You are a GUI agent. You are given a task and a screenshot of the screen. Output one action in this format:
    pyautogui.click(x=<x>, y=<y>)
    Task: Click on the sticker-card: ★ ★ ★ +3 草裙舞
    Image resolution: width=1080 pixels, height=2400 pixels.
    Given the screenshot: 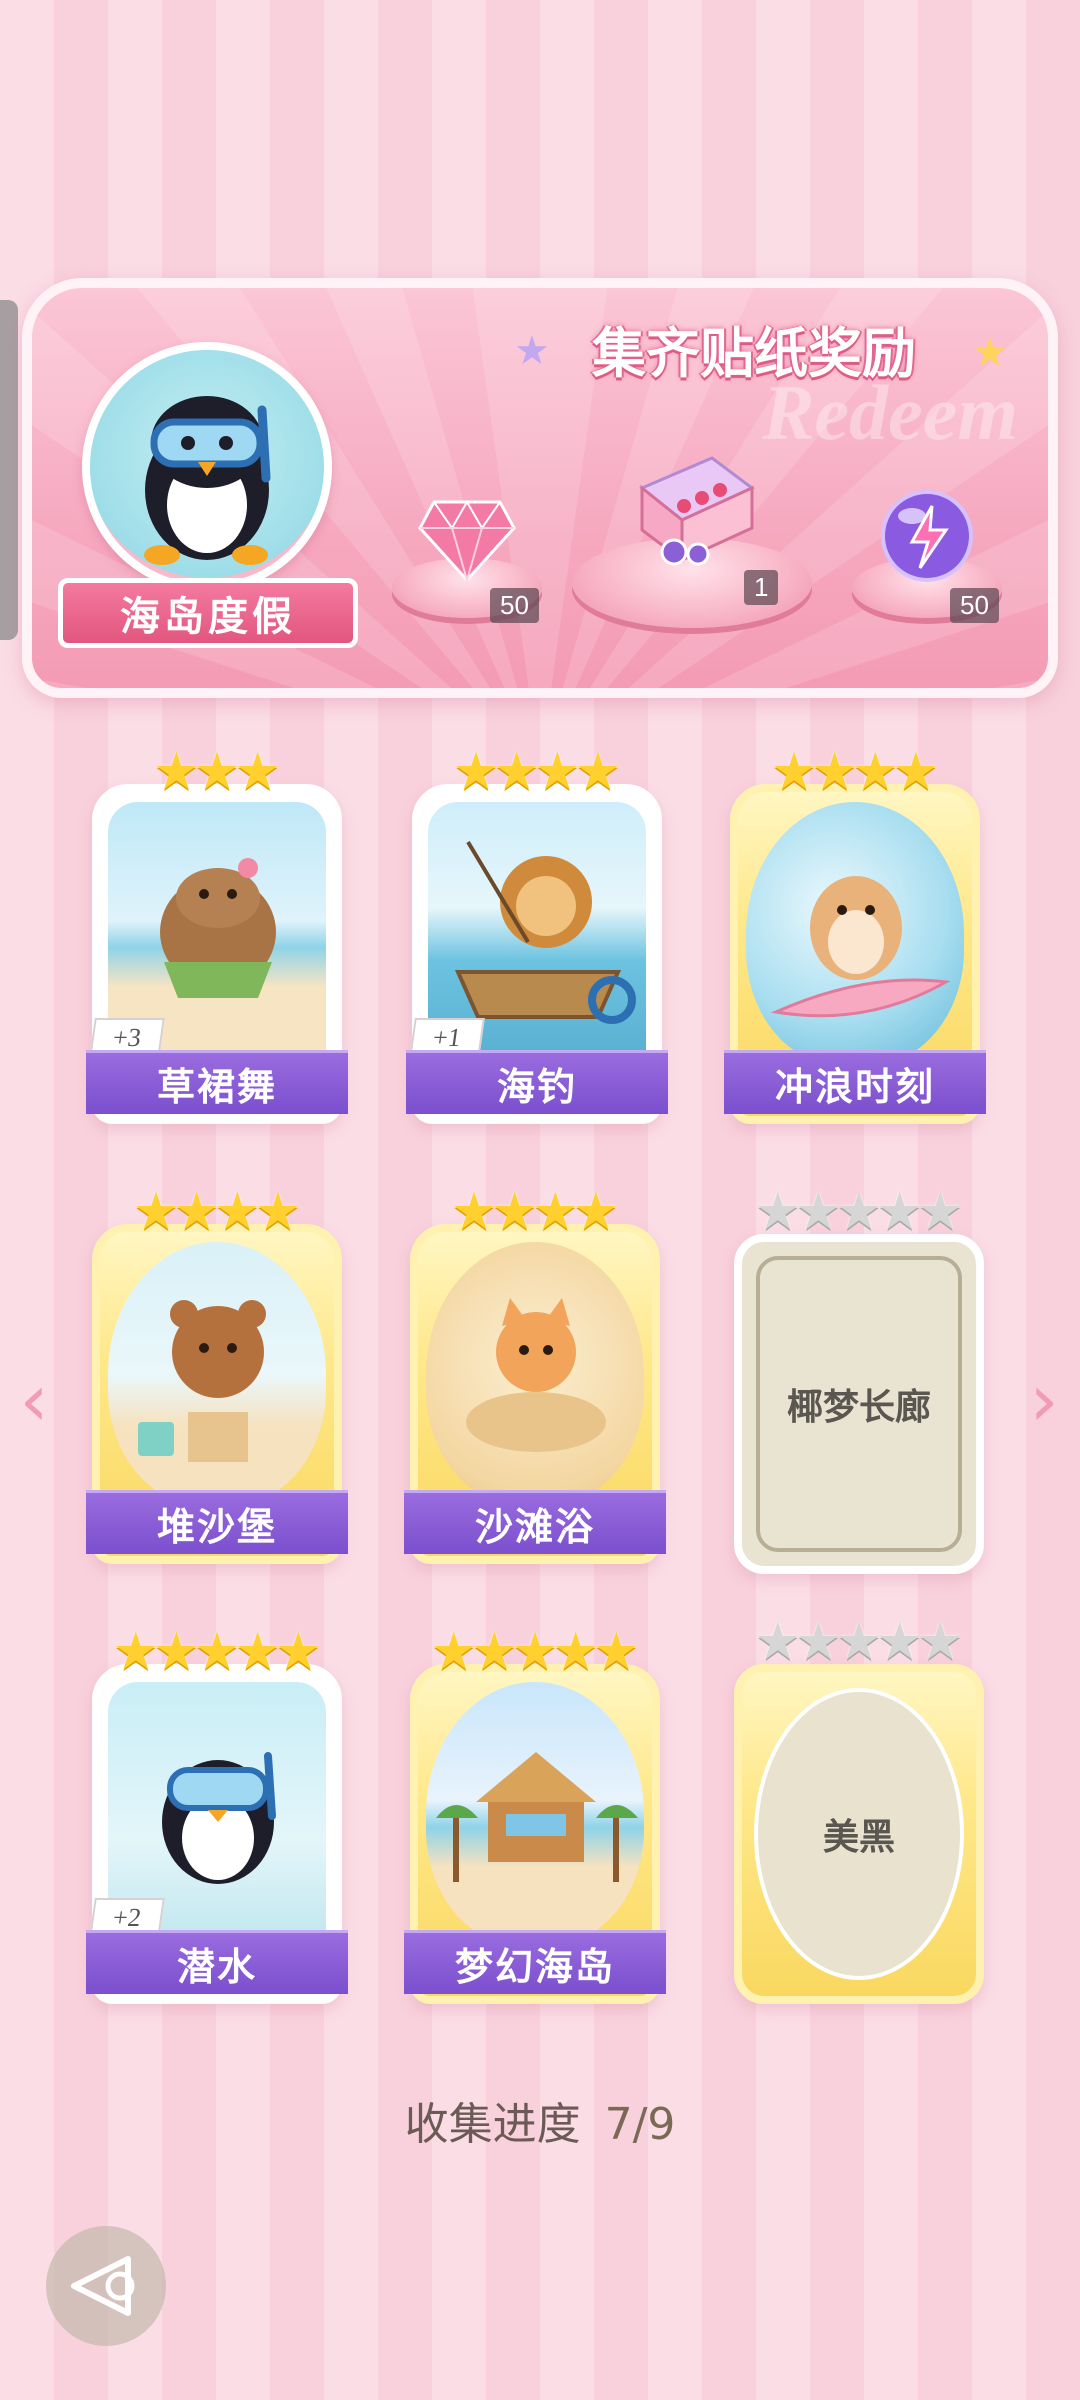 What is the action you would take?
    pyautogui.click(x=217, y=935)
    